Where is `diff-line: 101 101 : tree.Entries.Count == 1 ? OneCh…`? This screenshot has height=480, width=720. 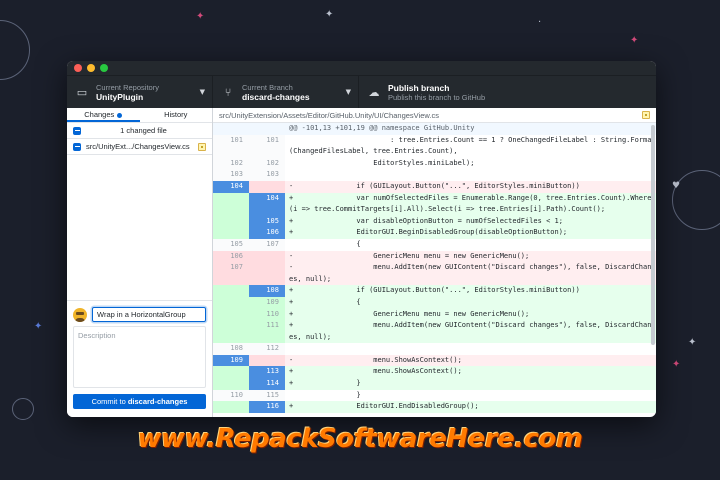
diff-line: 101 101 : tree.Entries.Count == 1 ? OneCh… is located at coordinates (434, 146).